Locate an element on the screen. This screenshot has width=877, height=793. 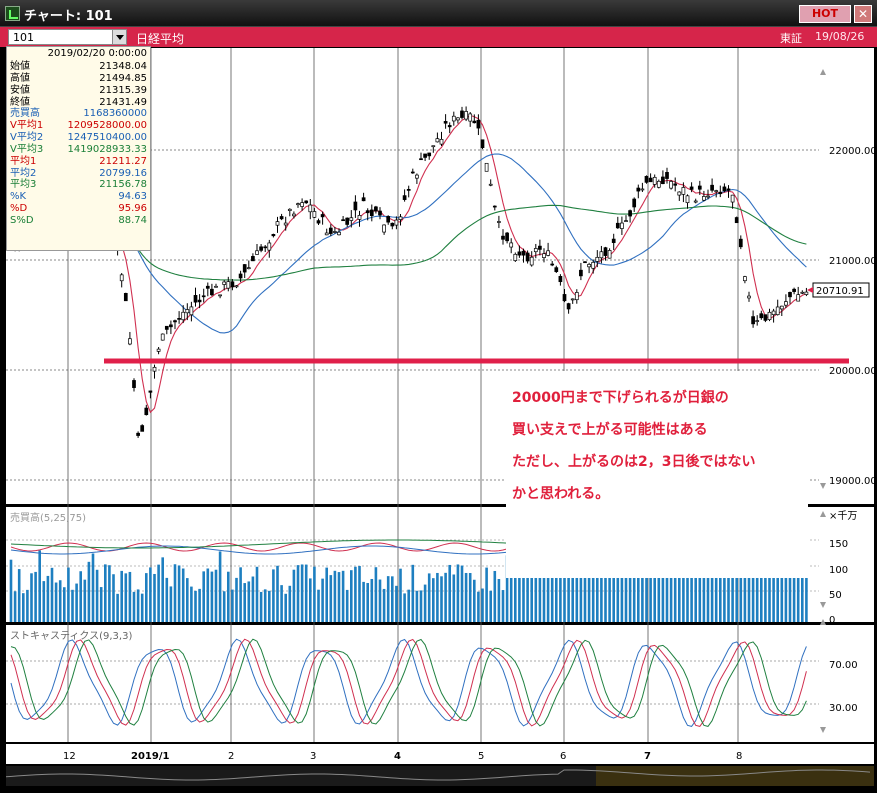
ohlc-row-label: S%D is located at coordinates (22, 220).